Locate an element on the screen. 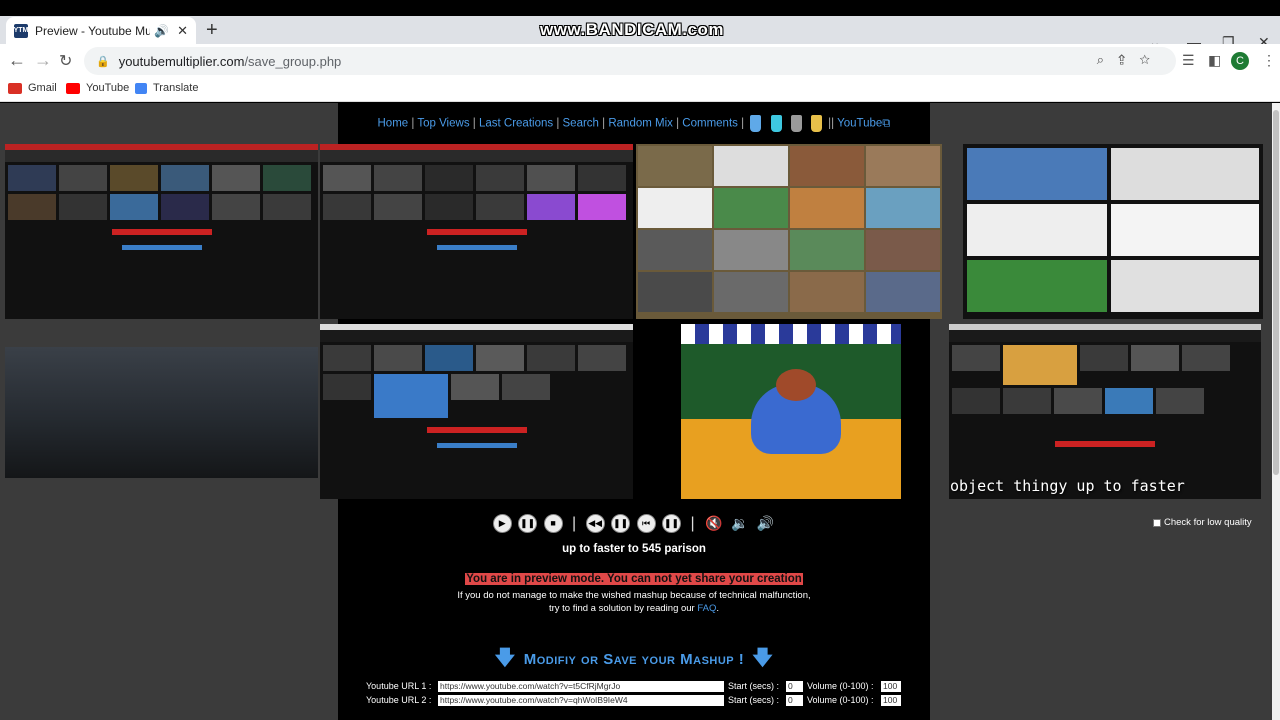 The width and height of the screenshot is (1280, 720). omnibox-action-icons: ⌕⇪☆ is located at coordinates (1130, 60).